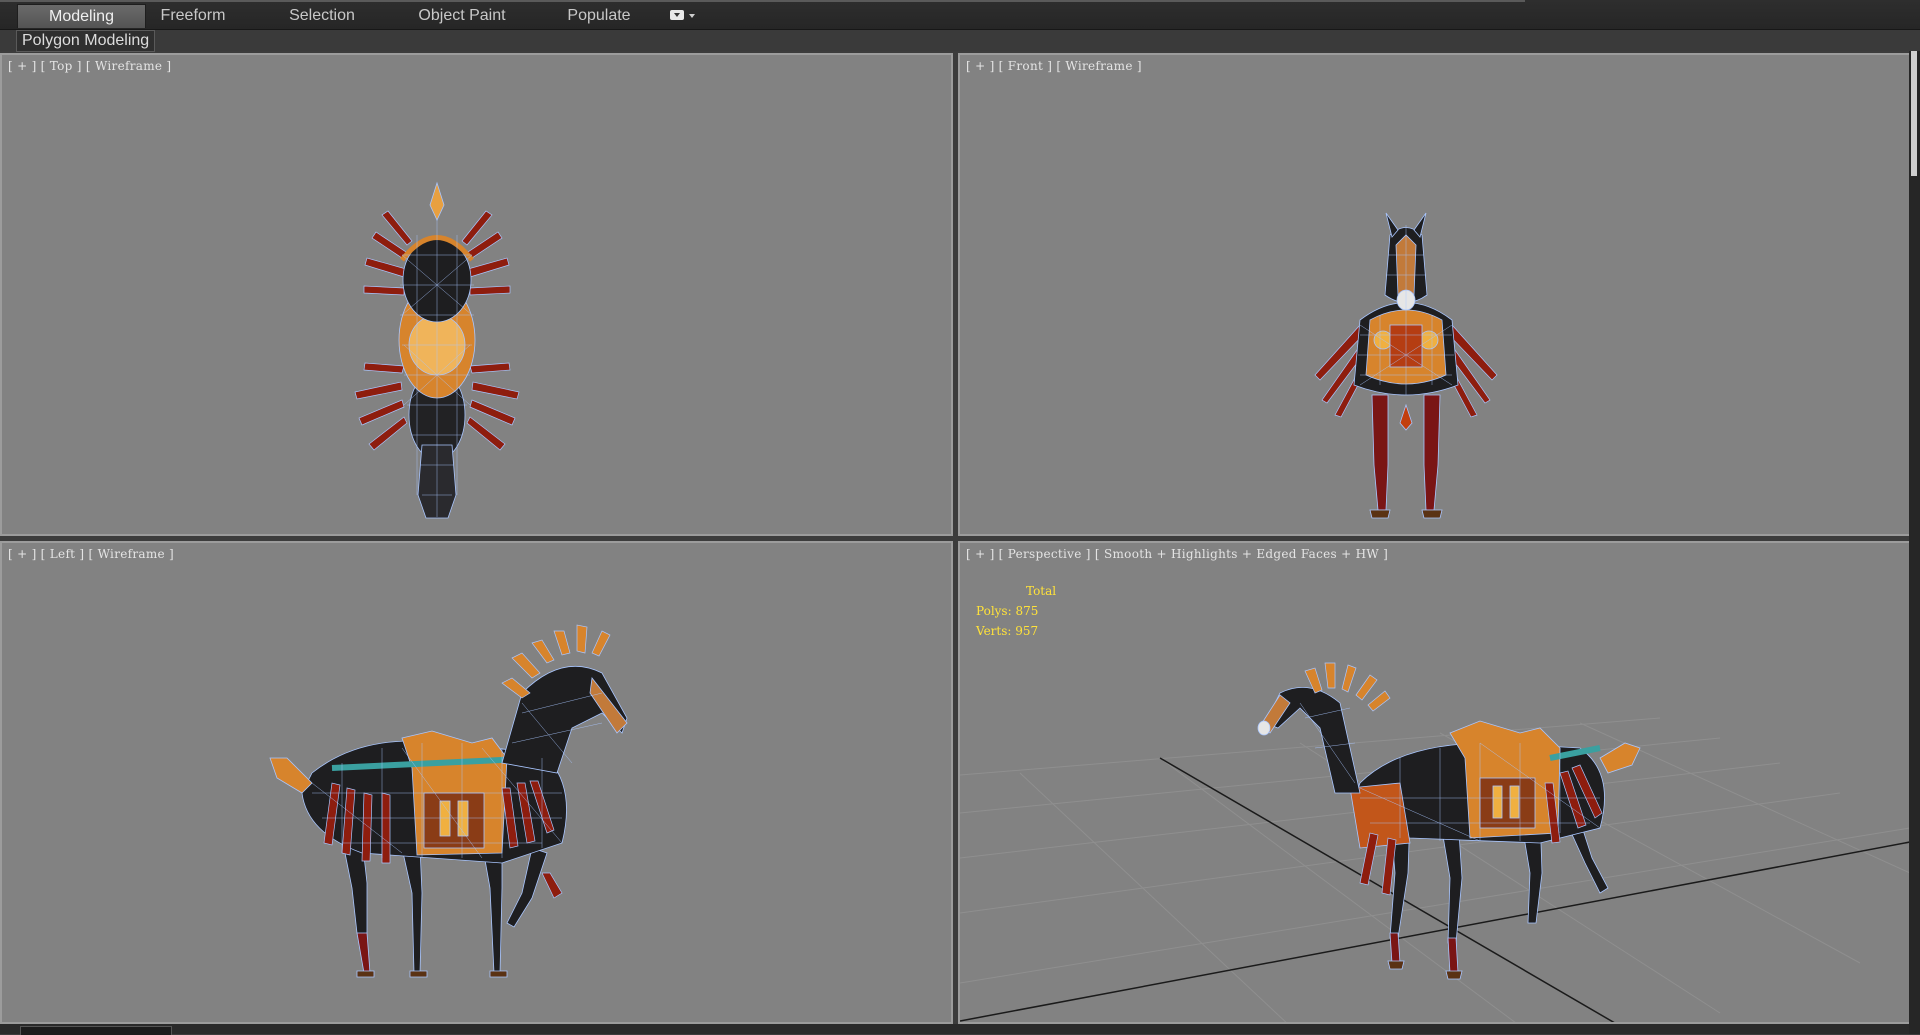 The width and height of the screenshot is (1920, 1035). Describe the element at coordinates (1406, 365) in the screenshot. I see `horse-front-view` at that location.